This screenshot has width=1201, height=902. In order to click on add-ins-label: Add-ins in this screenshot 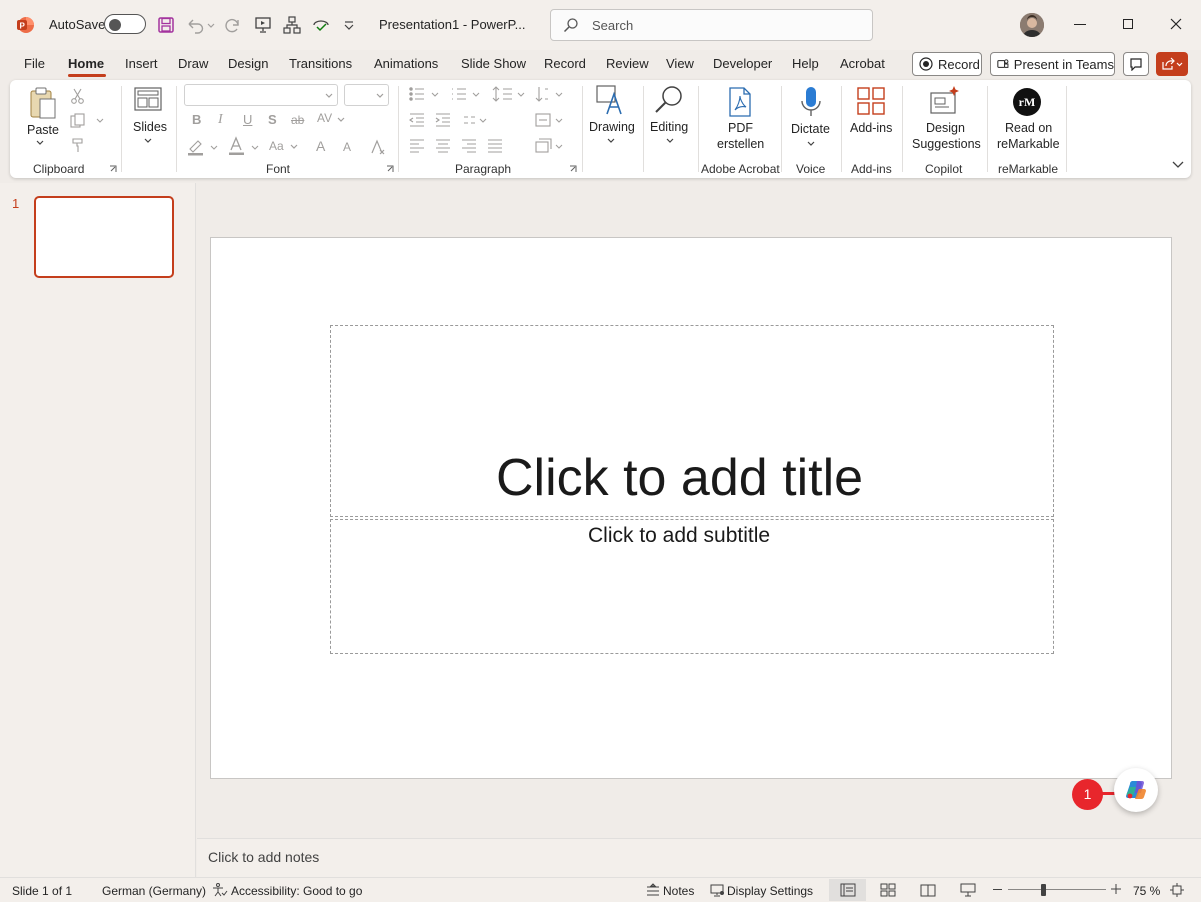, I will do `click(871, 128)`.